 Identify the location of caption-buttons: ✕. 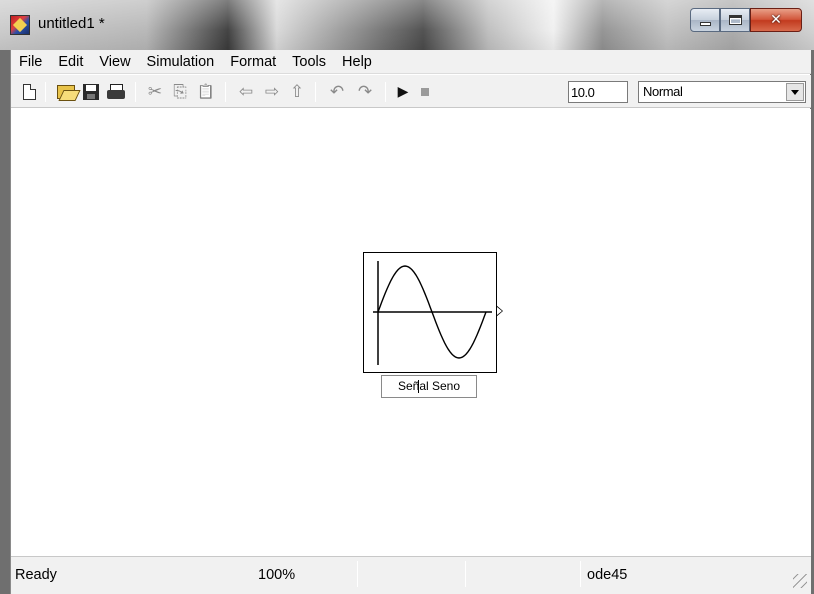
(746, 20).